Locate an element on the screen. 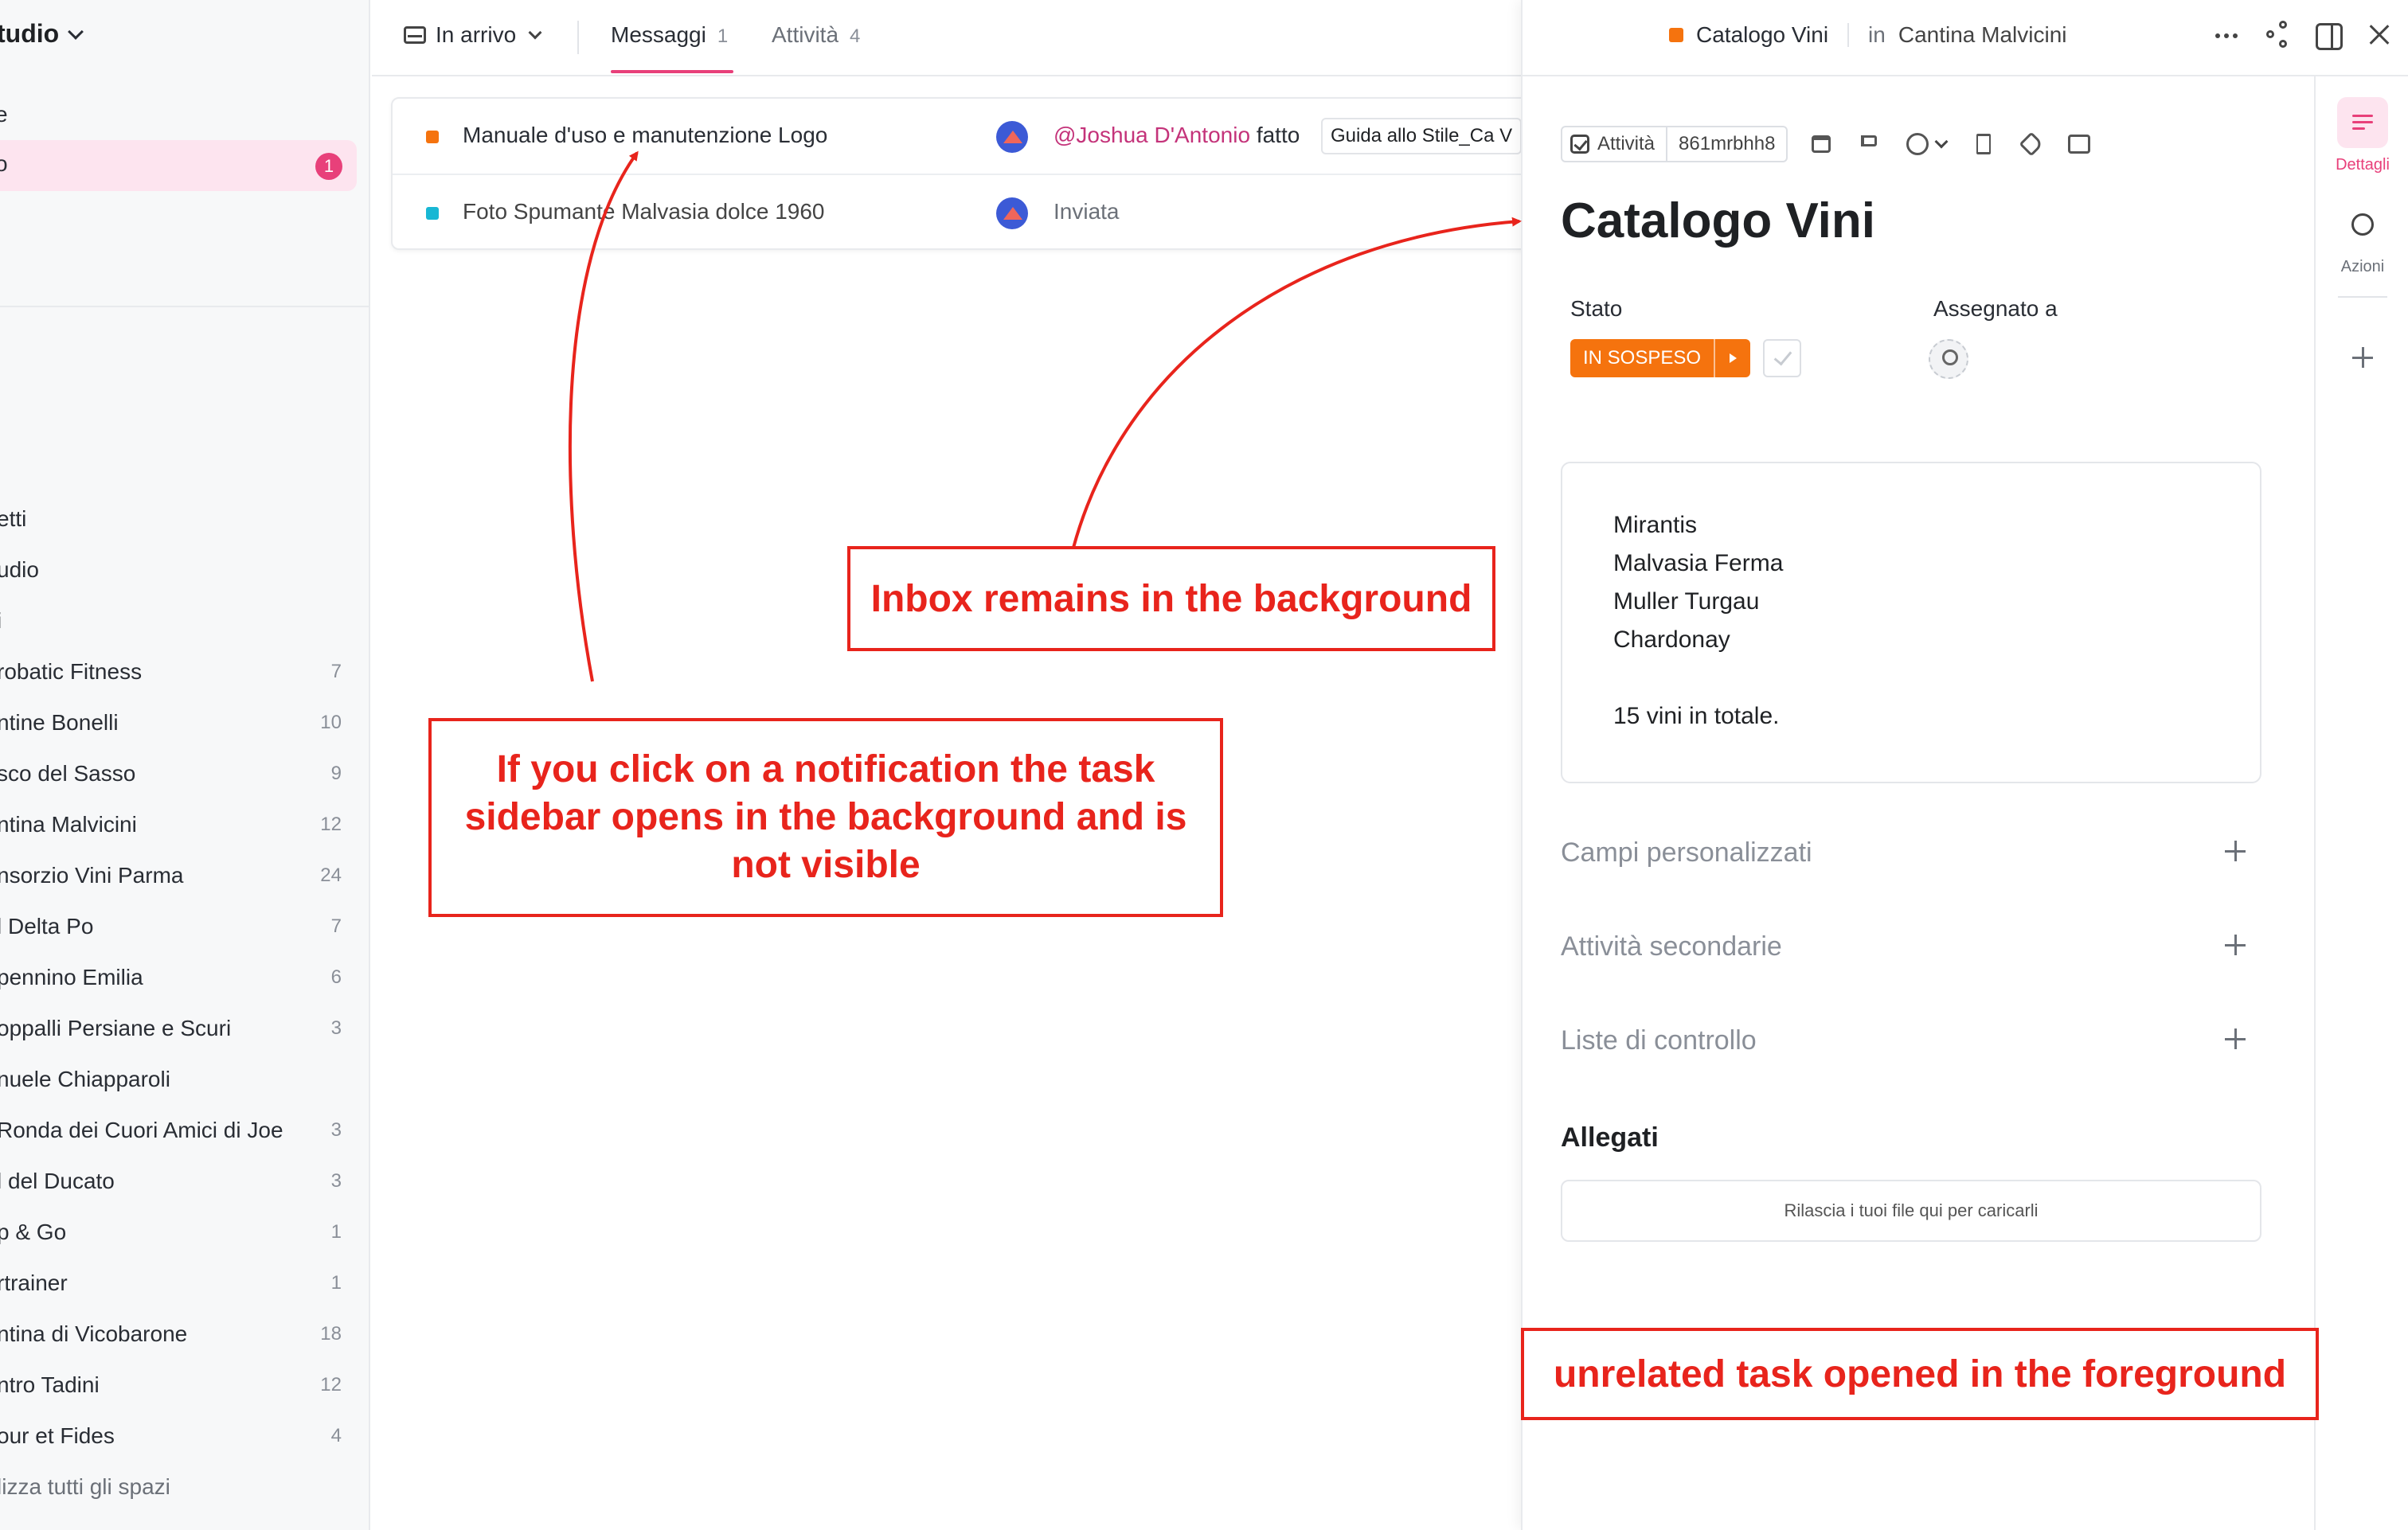 The height and width of the screenshot is (1530, 2408). task-meta-toolbar: Attività 861mrbhh8 is located at coordinates (1827, 144).